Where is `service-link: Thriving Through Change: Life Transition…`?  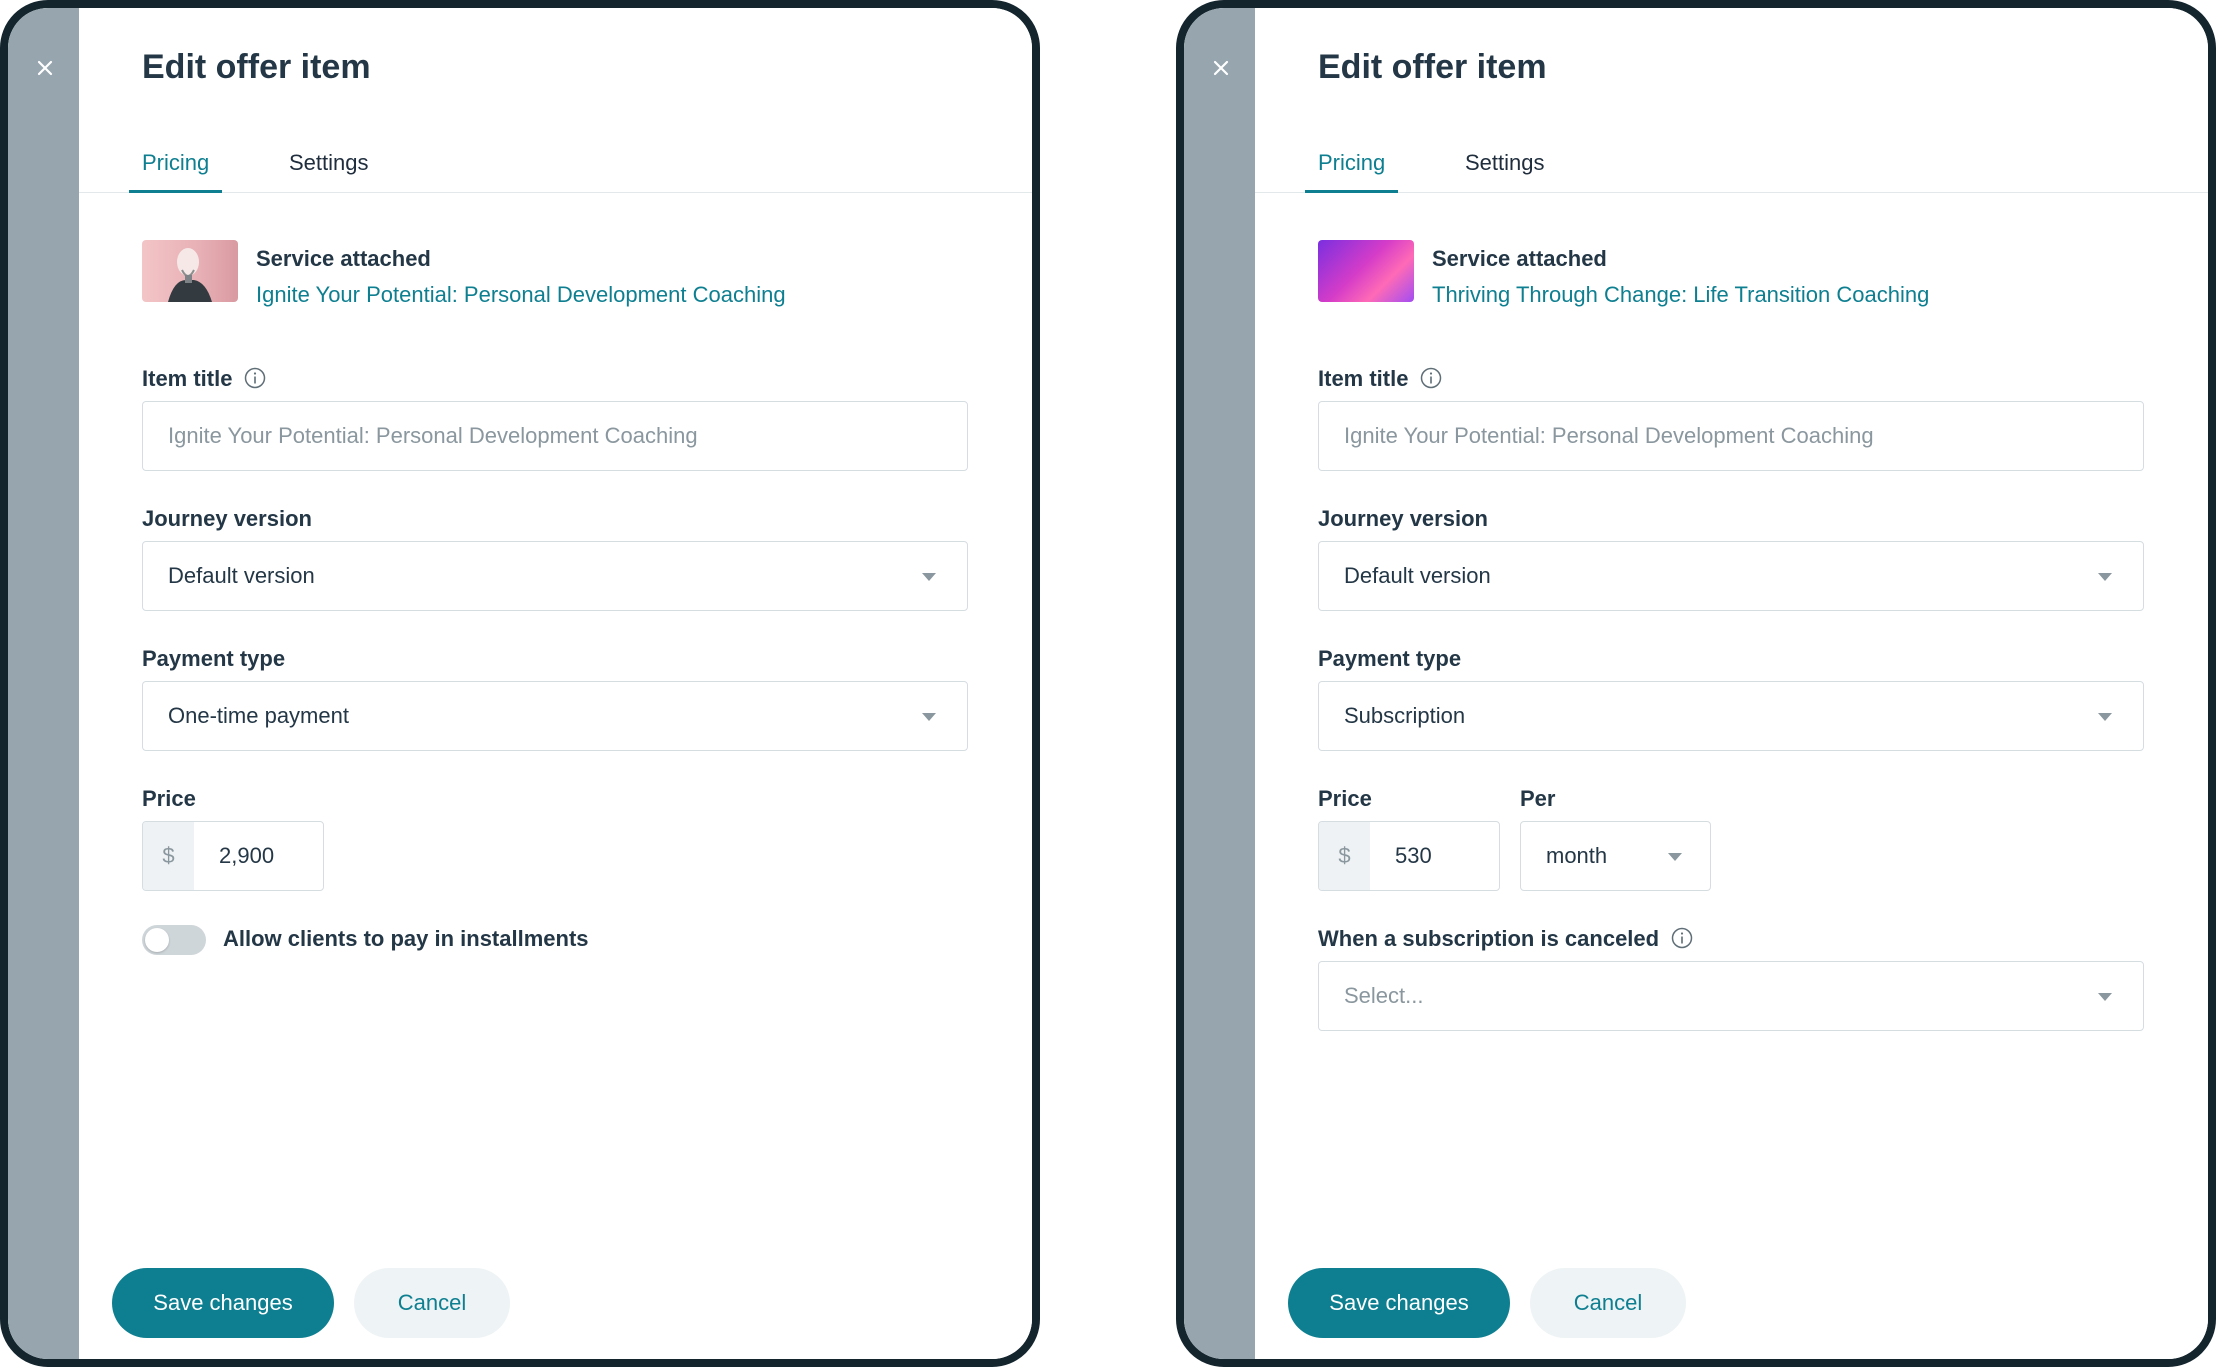
service-link: Thriving Through Change: Life Transition… is located at coordinates (1680, 295).